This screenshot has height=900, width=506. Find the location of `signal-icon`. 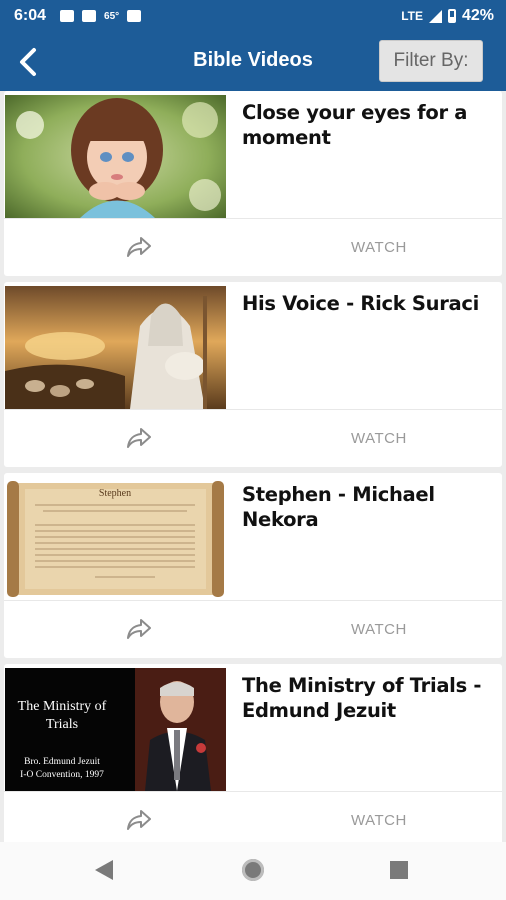

signal-icon is located at coordinates (435, 16).